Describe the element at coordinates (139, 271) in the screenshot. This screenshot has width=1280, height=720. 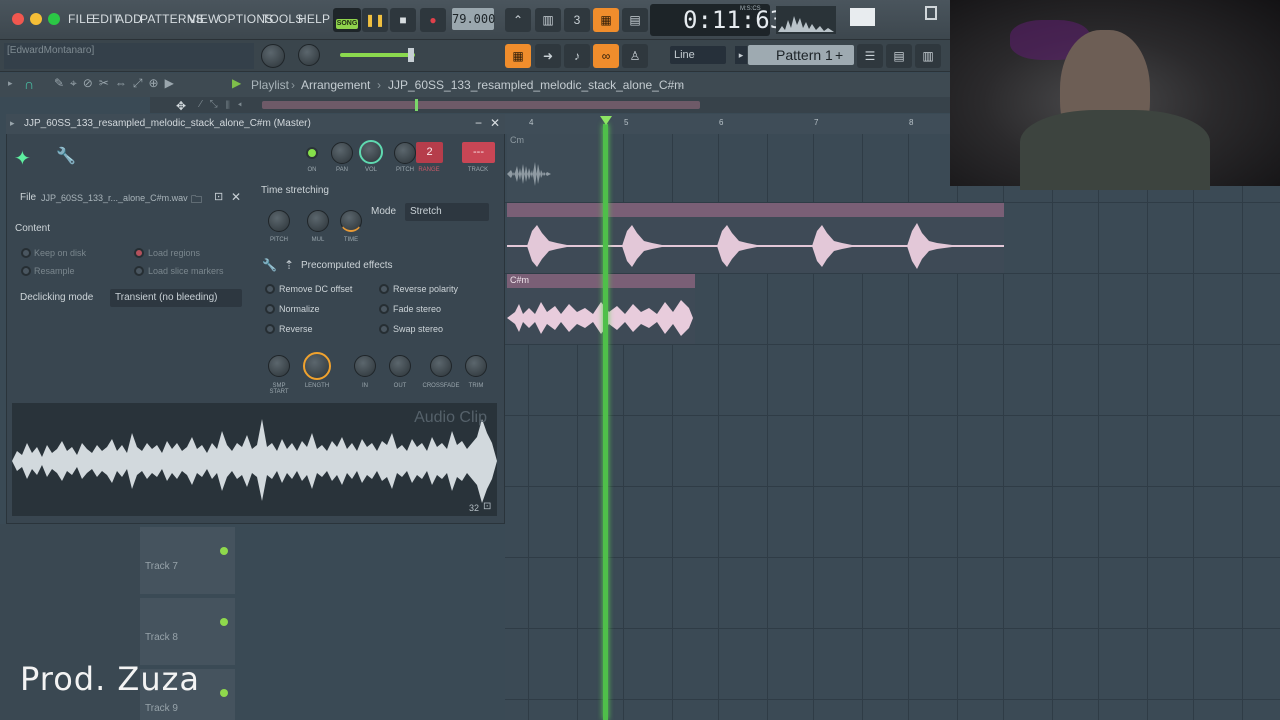
I see `load-slice-markers-radio` at that location.